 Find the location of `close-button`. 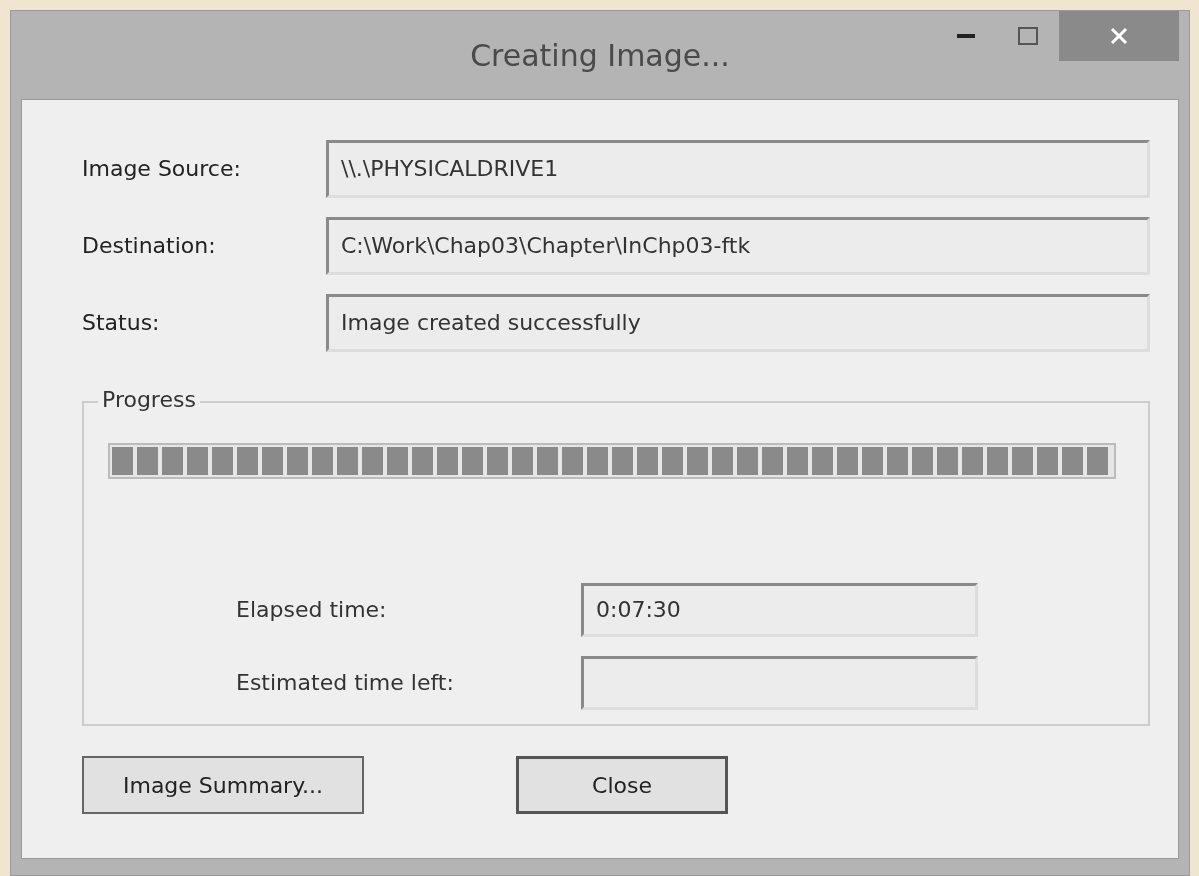

close-button is located at coordinates (1119, 36).